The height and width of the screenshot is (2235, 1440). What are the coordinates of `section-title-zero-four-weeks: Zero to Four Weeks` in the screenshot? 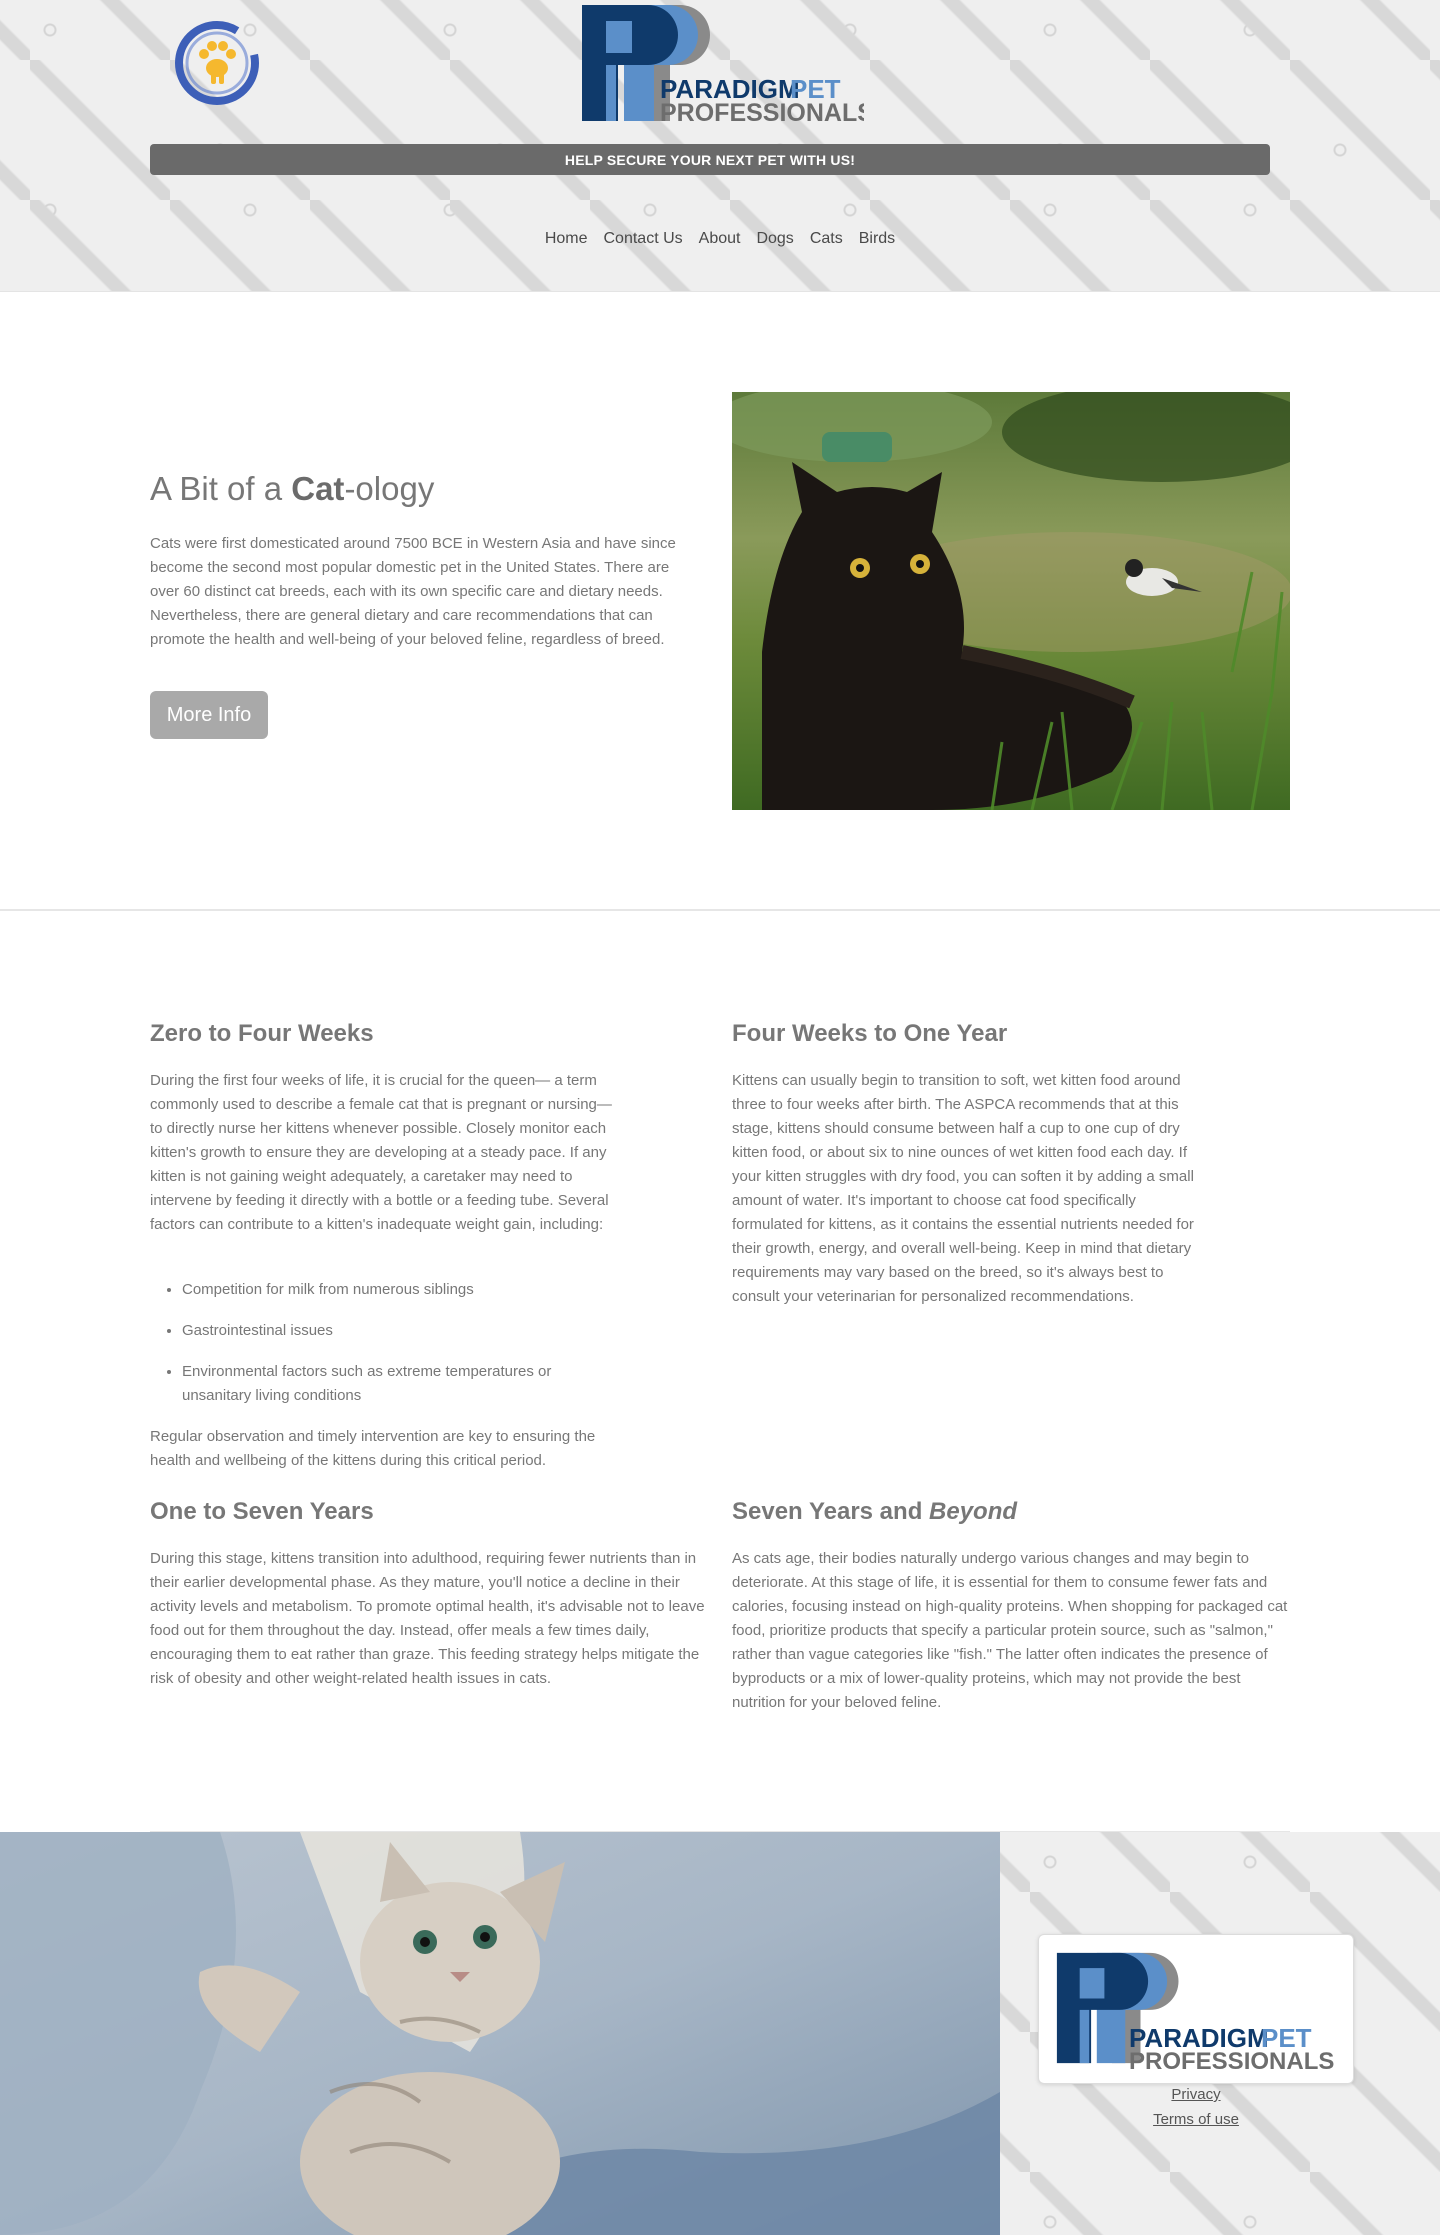 It's located at (262, 1033).